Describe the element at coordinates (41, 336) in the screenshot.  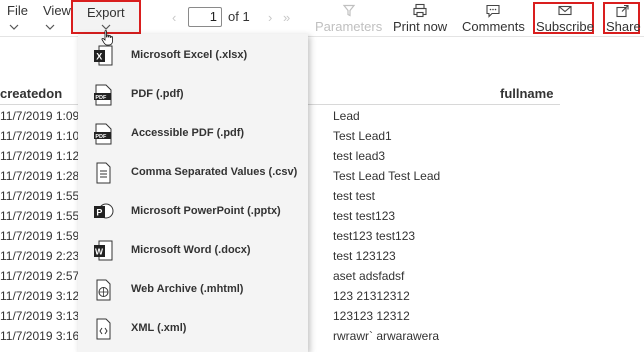
I see `table-cell-createdon: 11/7/2019 3:16:` at that location.